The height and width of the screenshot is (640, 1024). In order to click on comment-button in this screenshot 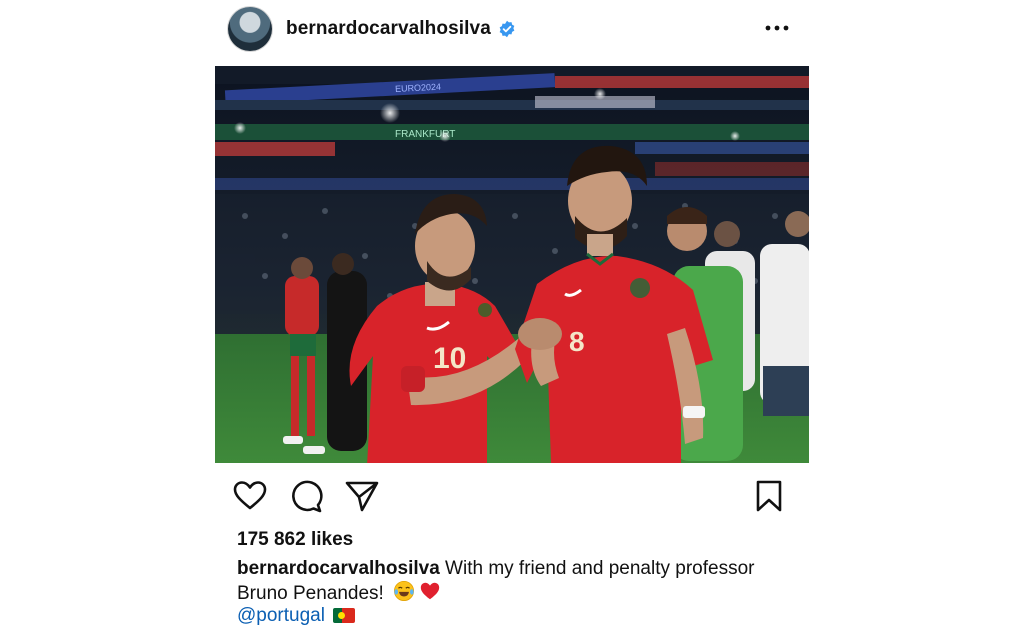, I will do `click(306, 496)`.